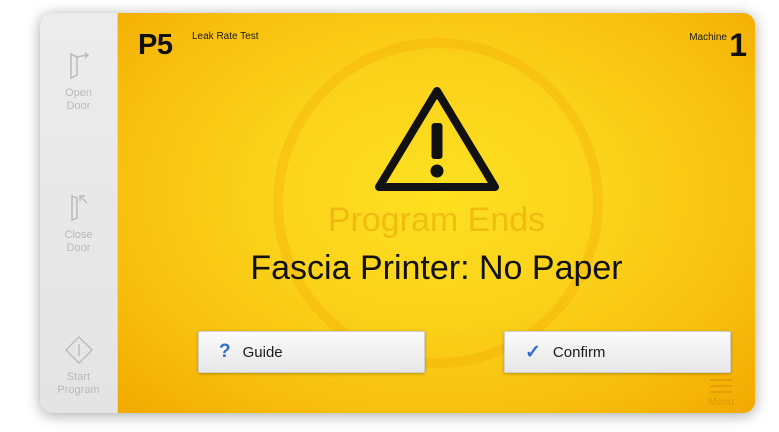 This screenshot has height=432, width=779. What do you see at coordinates (436, 220) in the screenshot?
I see `program-status-text: Program Ends` at bounding box center [436, 220].